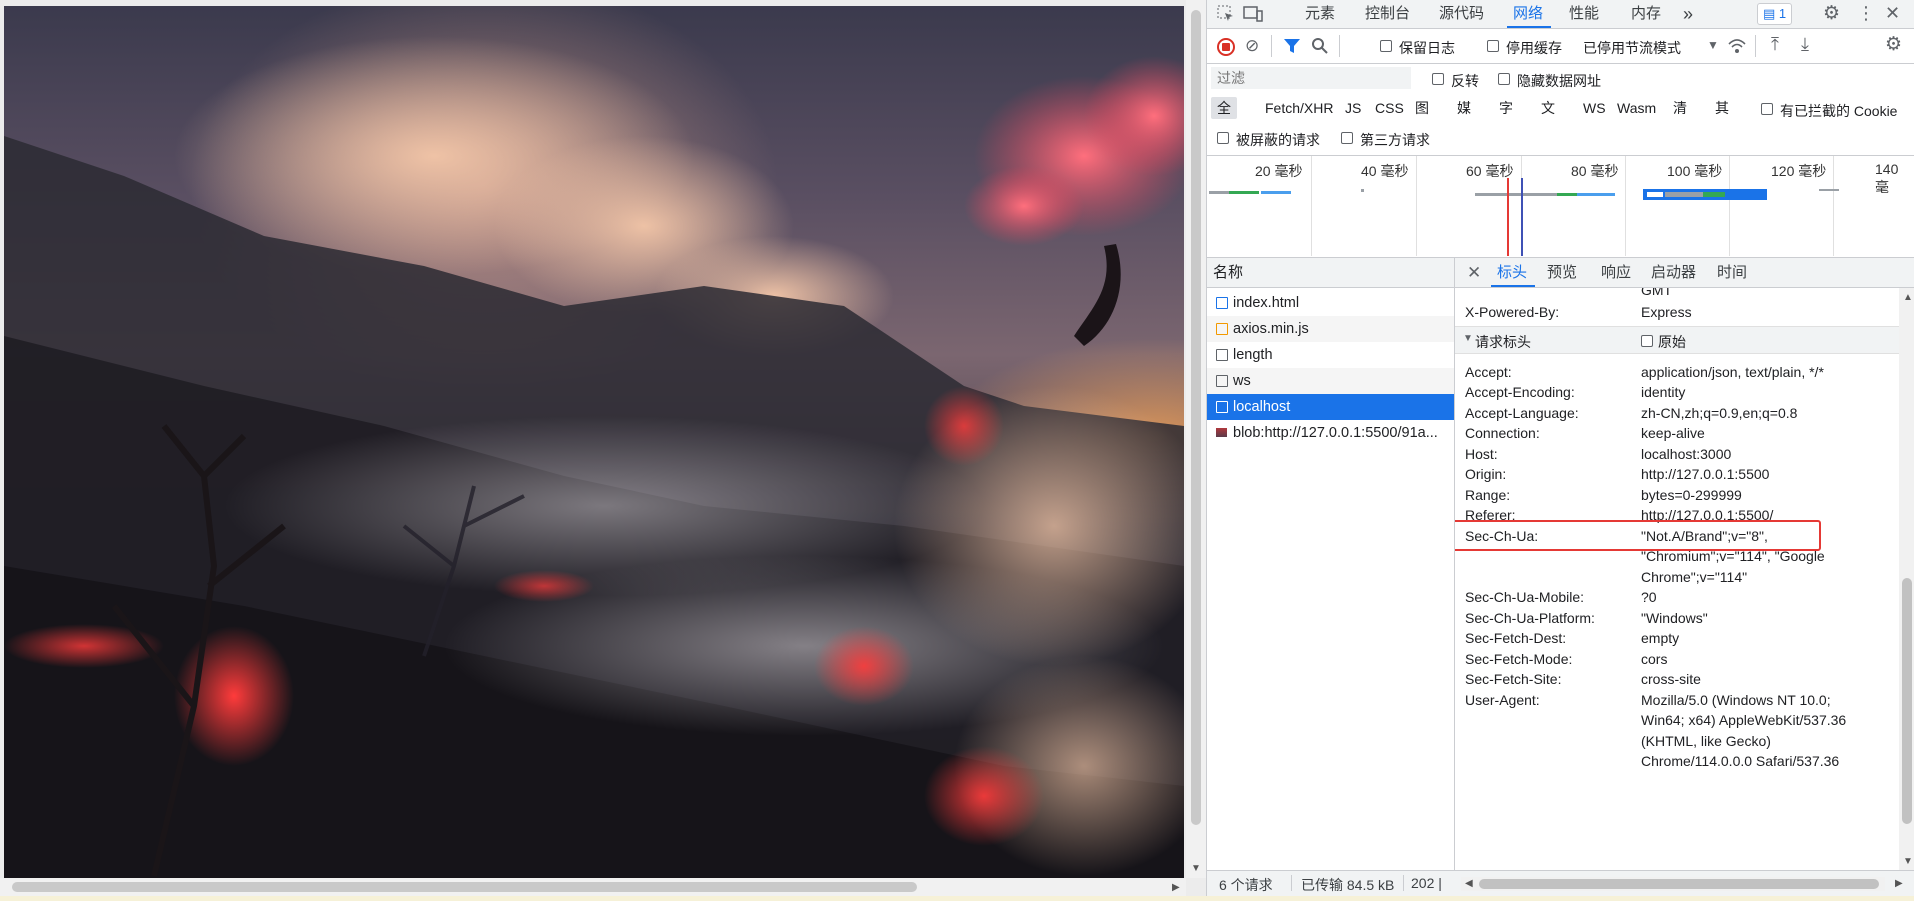 The image size is (1914, 901). Describe the element at coordinates (1548, 117) in the screenshot. I see `type-filter-doc: 文档` at that location.